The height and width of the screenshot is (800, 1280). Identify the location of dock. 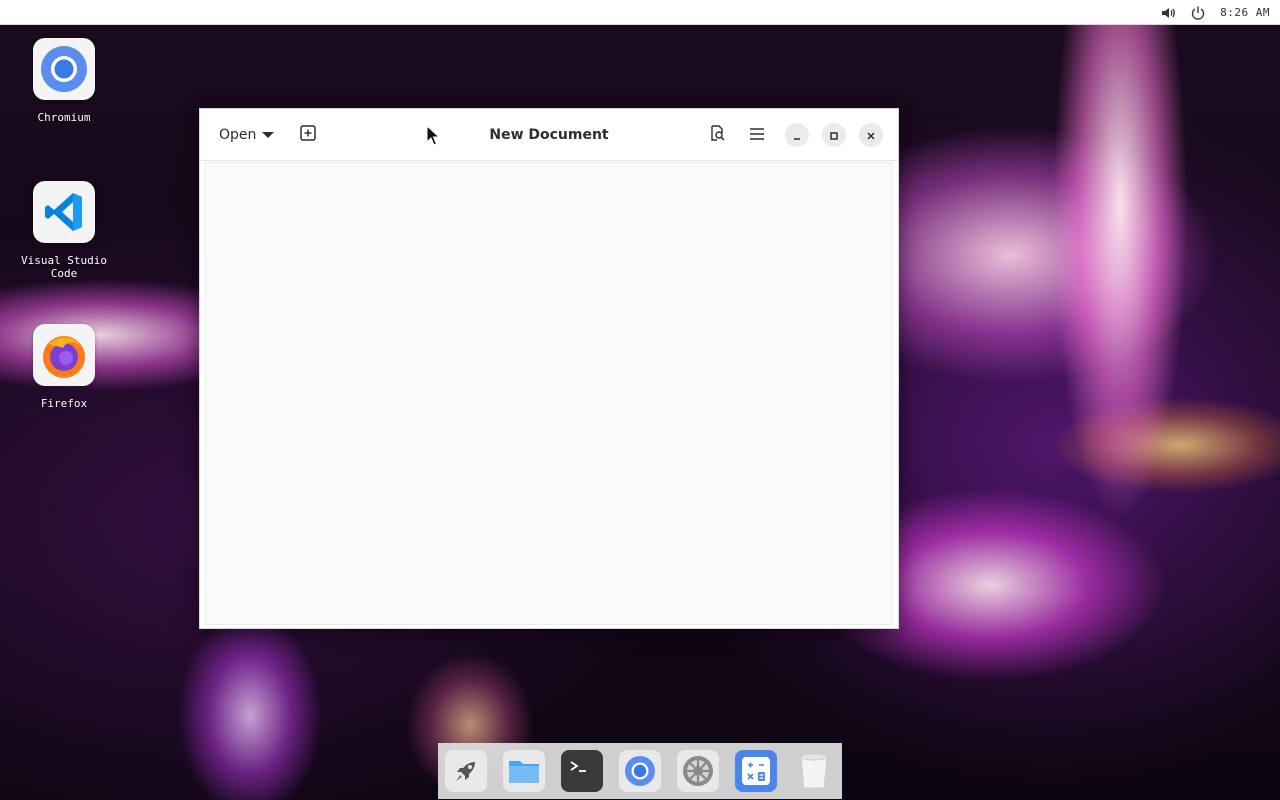
(640, 771).